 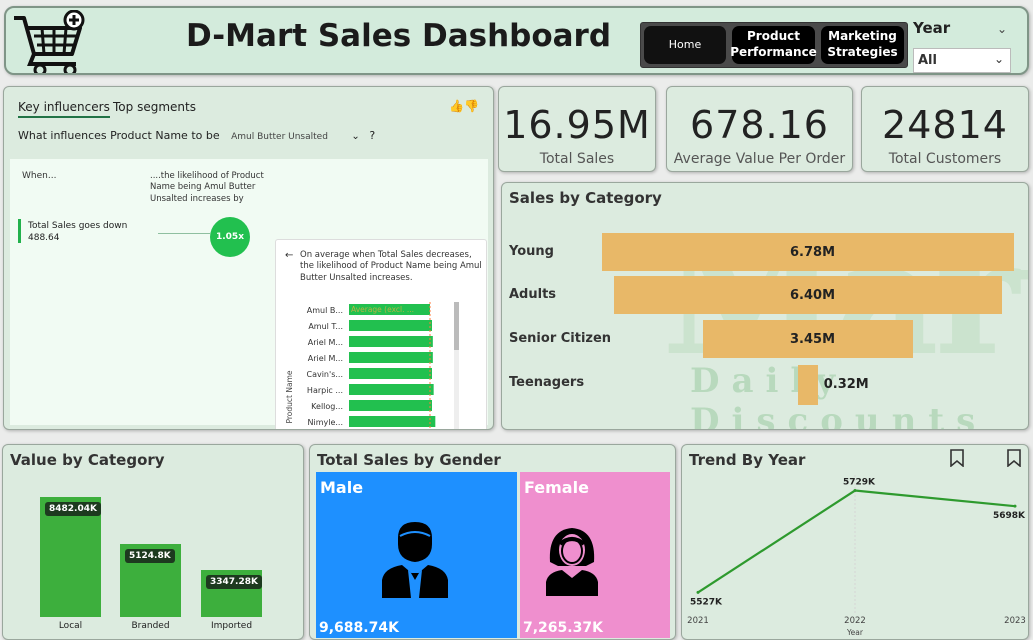 I want to click on tab-top-segments: Top segments, so click(x=154, y=107).